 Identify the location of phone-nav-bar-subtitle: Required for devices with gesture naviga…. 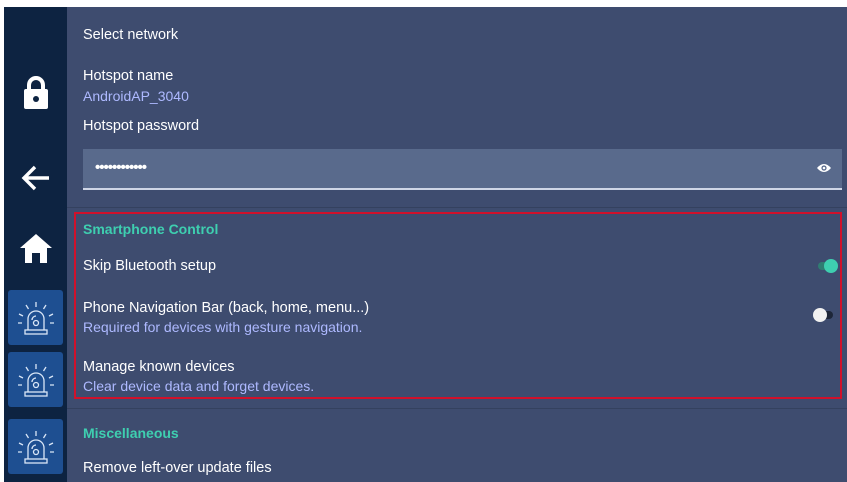
(223, 327).